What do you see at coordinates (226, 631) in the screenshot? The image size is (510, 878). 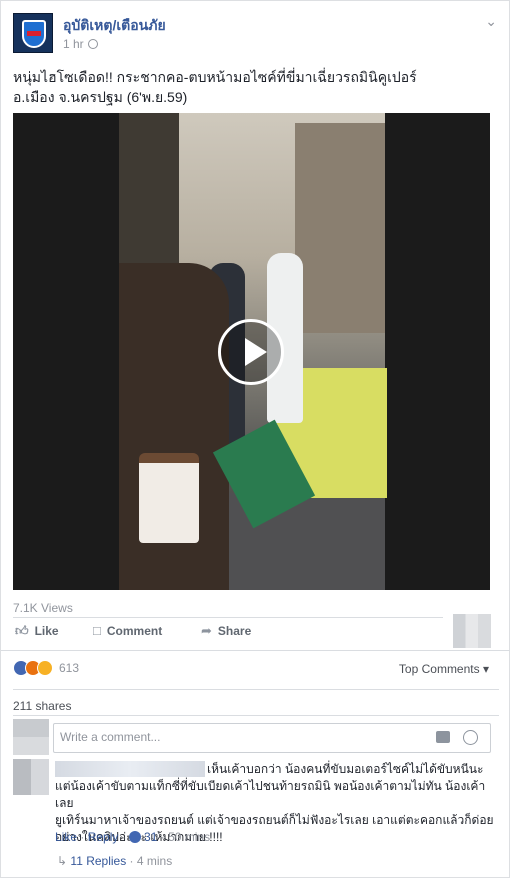 I see `share-button: ➦ Share` at bounding box center [226, 631].